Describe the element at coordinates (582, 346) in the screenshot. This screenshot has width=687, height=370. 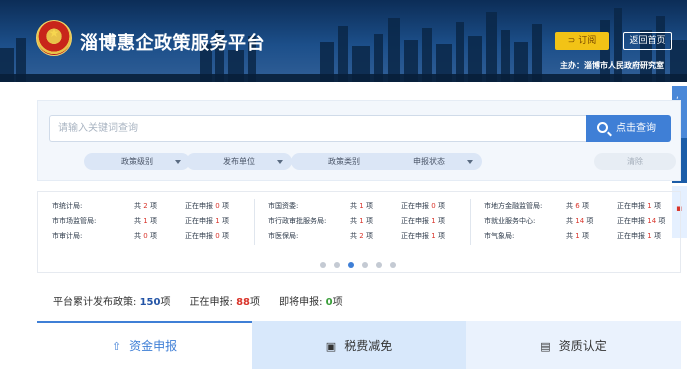
I see `tab-label: 资质认定` at that location.